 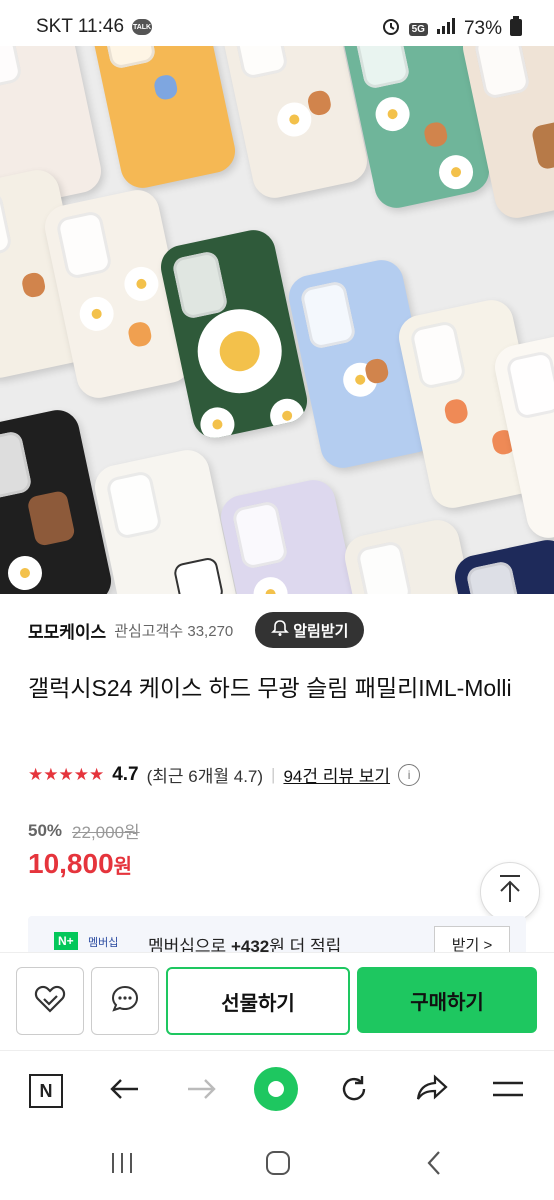 What do you see at coordinates (258, 1001) in the screenshot?
I see `gift-button: 선물하기` at bounding box center [258, 1001].